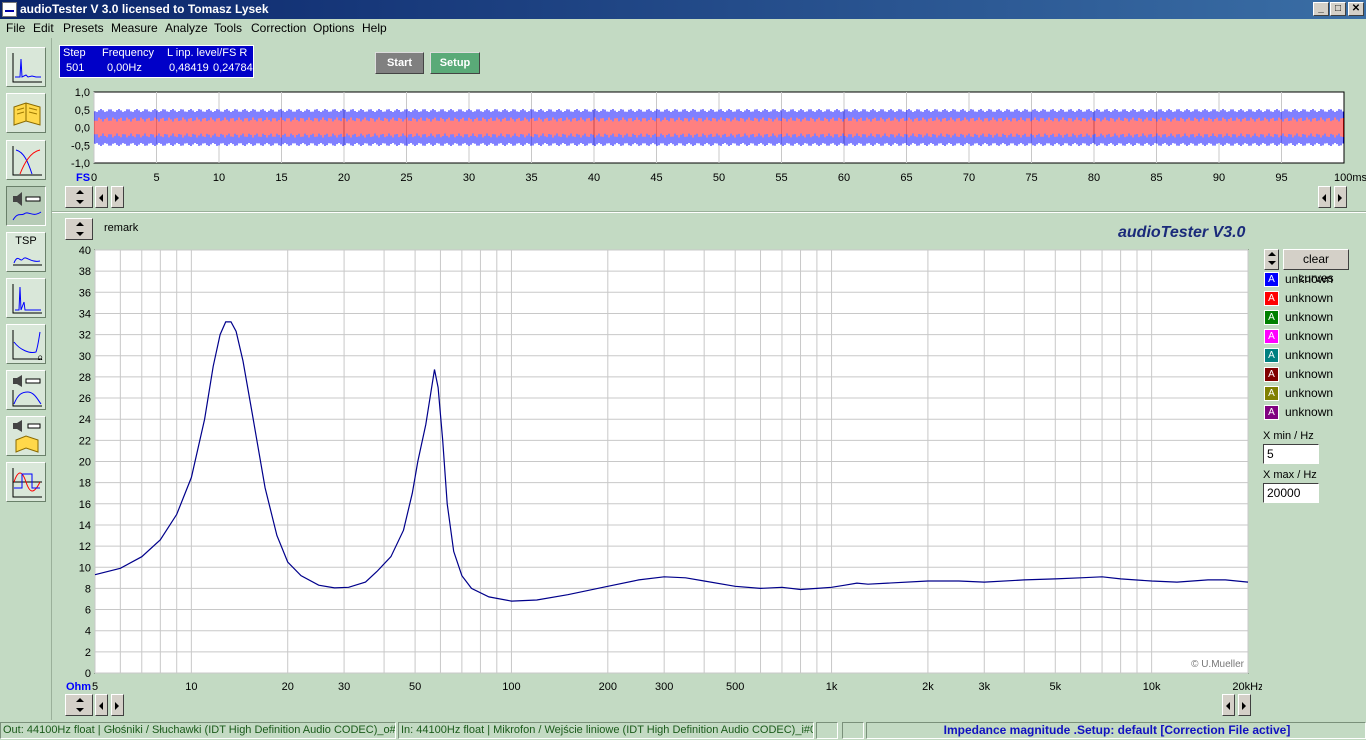  I want to click on chart-y-tick-label: 20, so click(85, 463).